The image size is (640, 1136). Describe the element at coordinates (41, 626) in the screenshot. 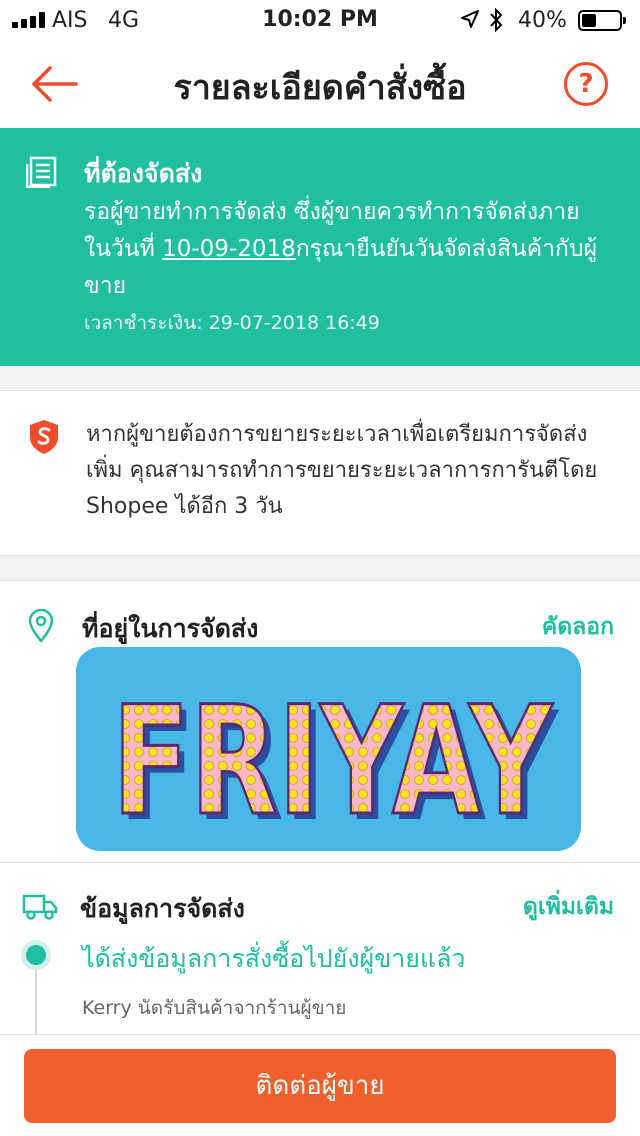

I see `location-pin-icon` at that location.